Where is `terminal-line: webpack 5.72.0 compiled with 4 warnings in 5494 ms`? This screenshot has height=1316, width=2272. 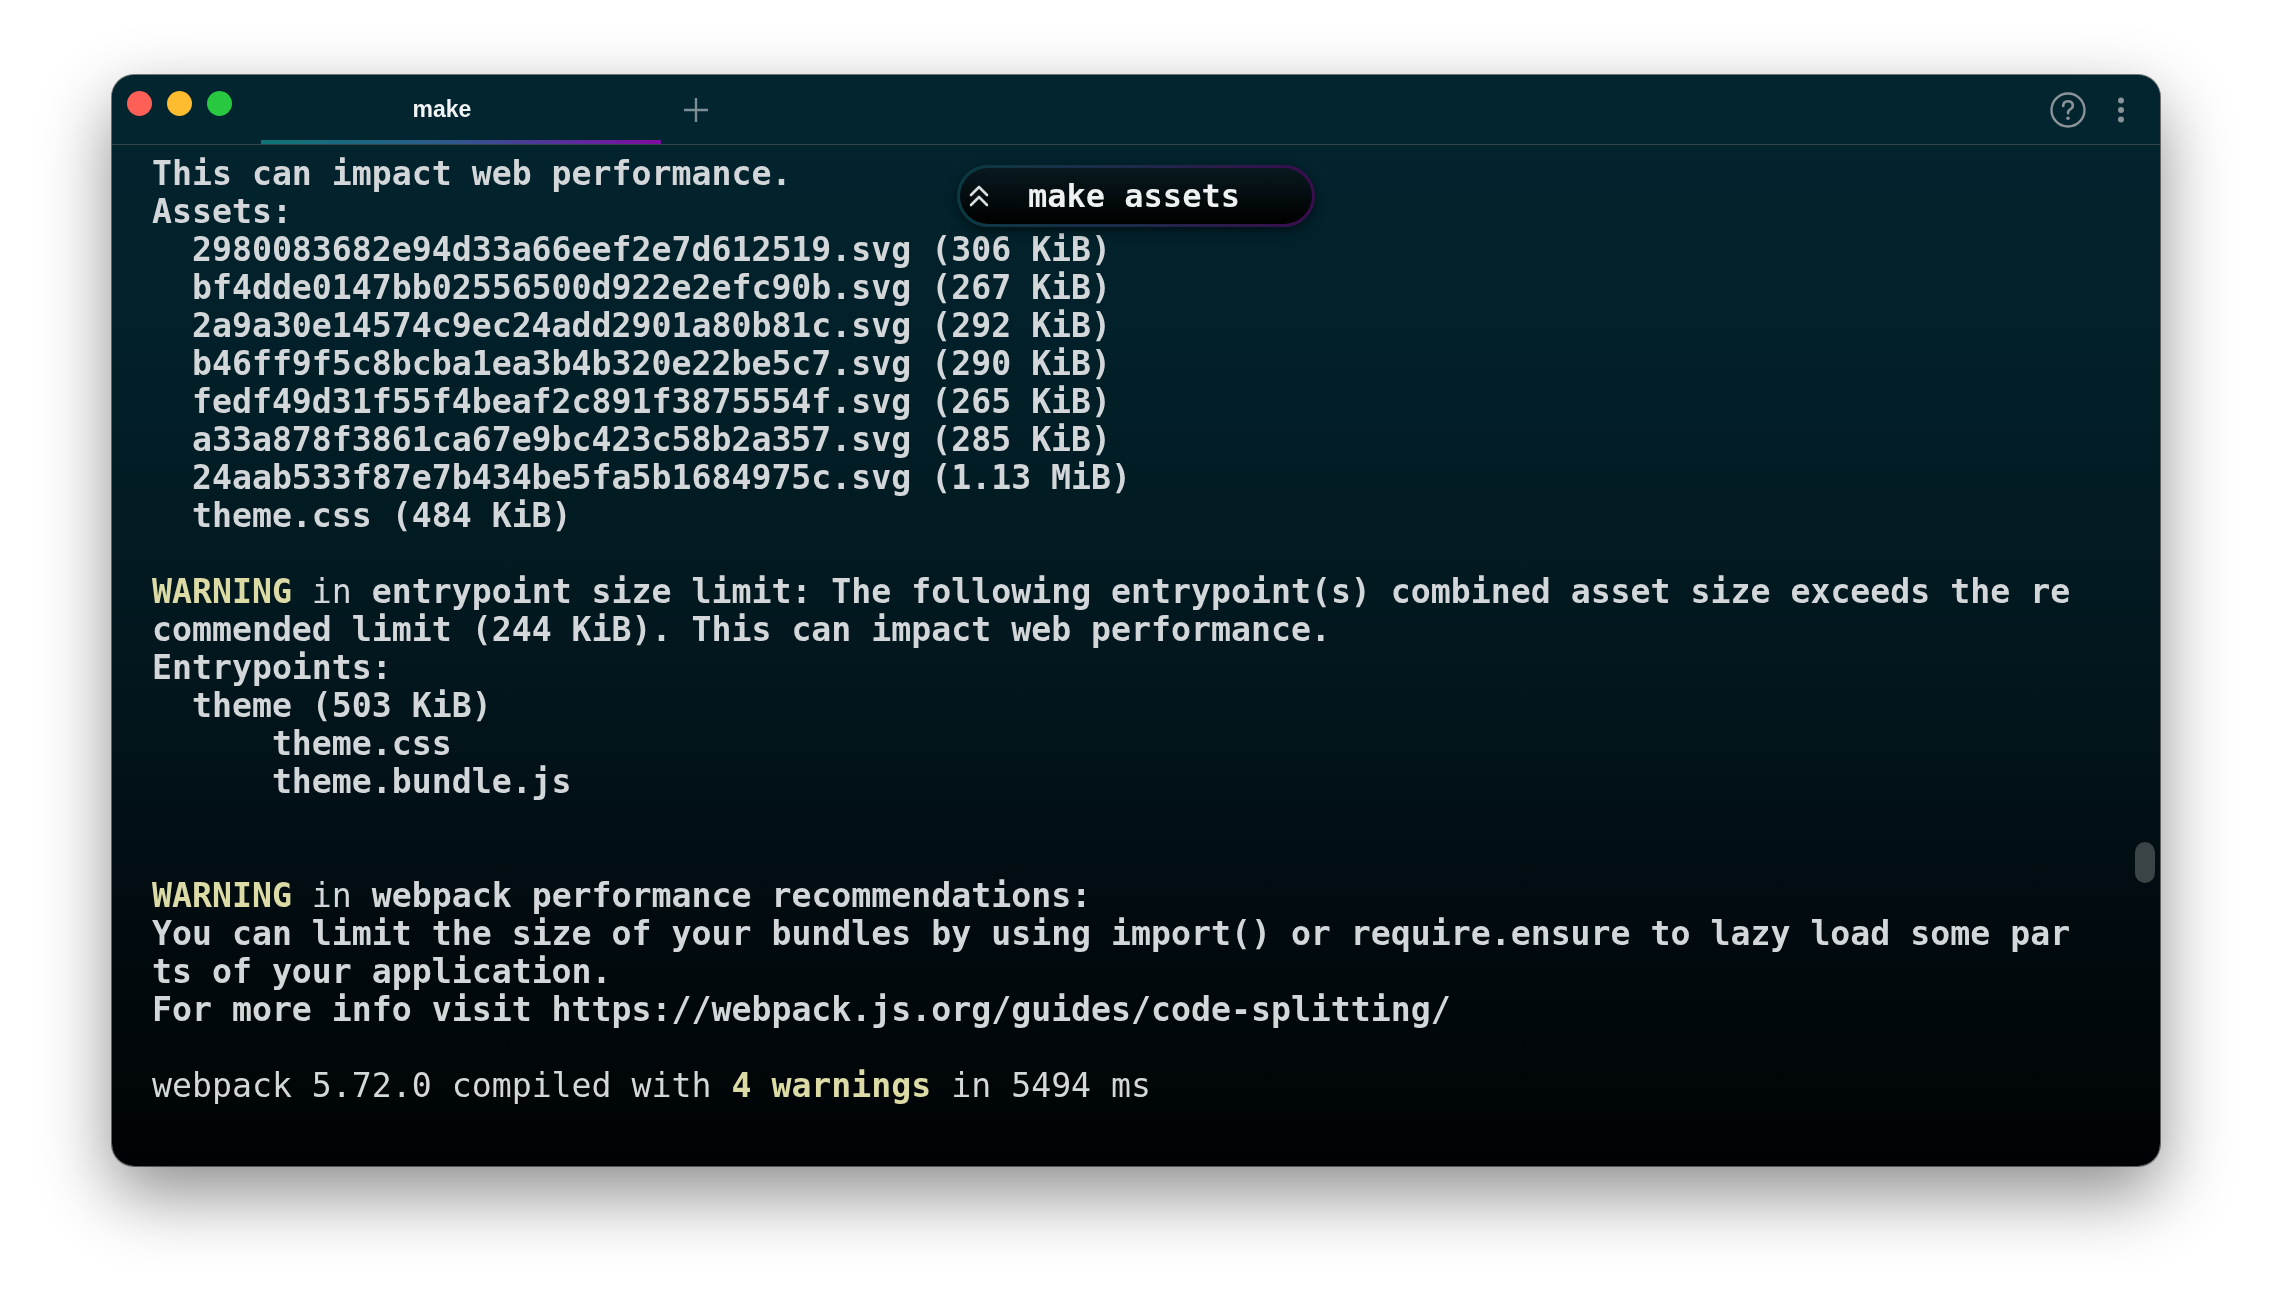
terminal-line: webpack 5.72.0 compiled with 4 warnings in 5494 ms is located at coordinates (652, 1086).